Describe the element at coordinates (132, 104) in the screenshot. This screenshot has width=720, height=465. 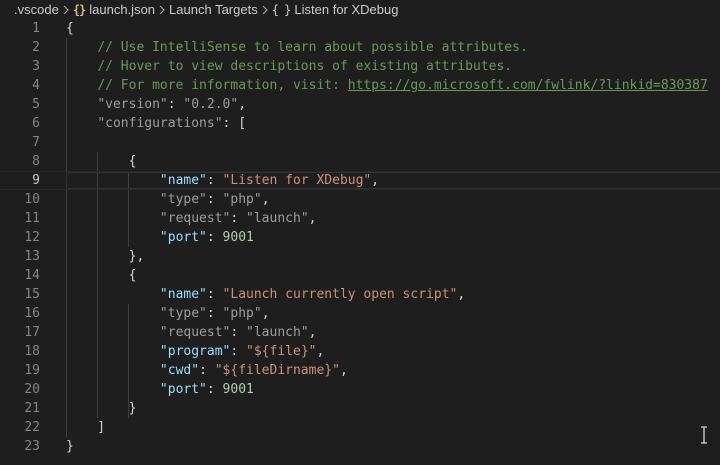
I see `code-key: "version"` at that location.